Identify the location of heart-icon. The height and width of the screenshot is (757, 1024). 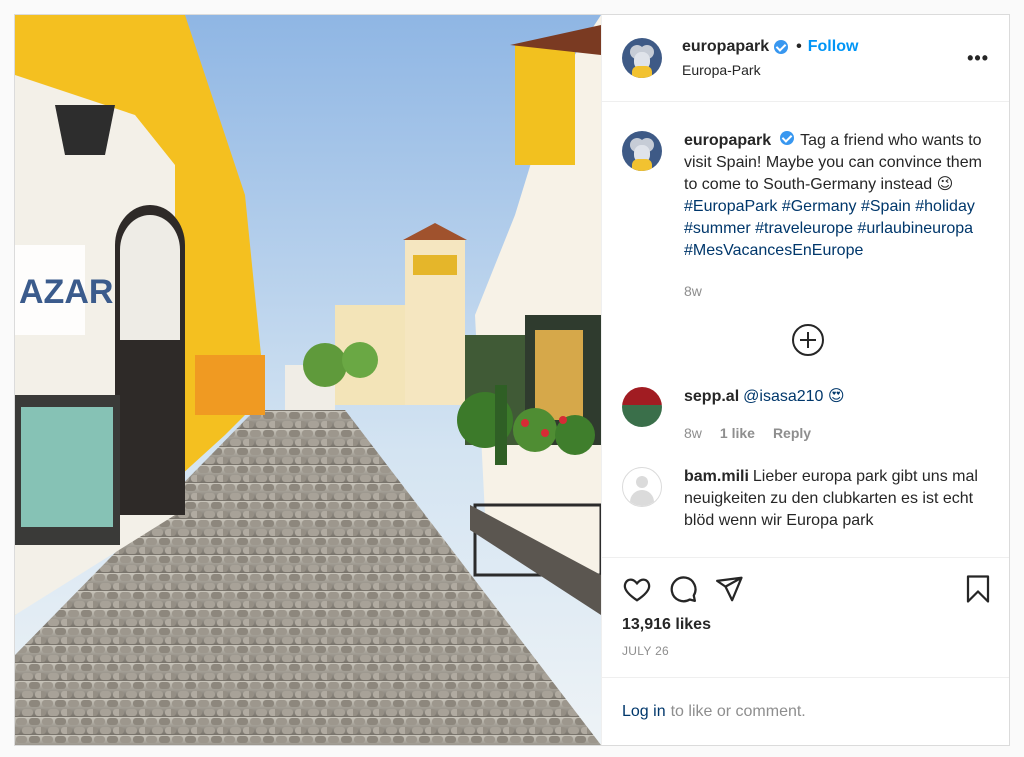
(637, 589).